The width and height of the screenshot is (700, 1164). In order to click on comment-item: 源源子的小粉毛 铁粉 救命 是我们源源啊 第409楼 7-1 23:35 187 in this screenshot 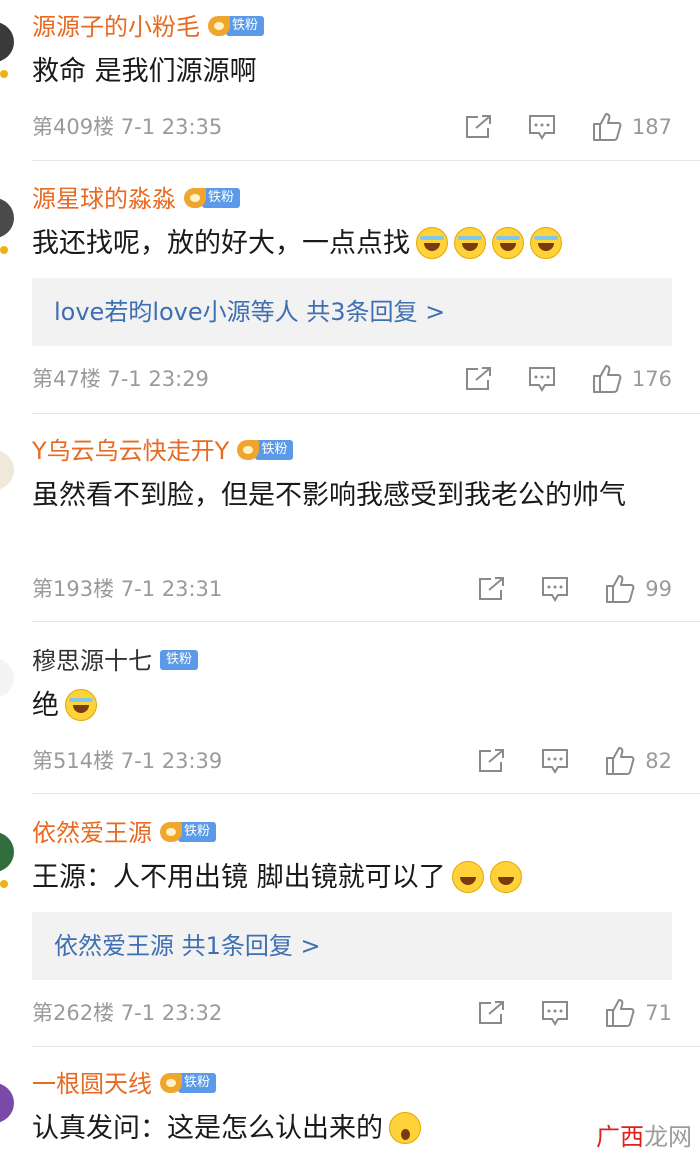, I will do `click(350, 85)`.